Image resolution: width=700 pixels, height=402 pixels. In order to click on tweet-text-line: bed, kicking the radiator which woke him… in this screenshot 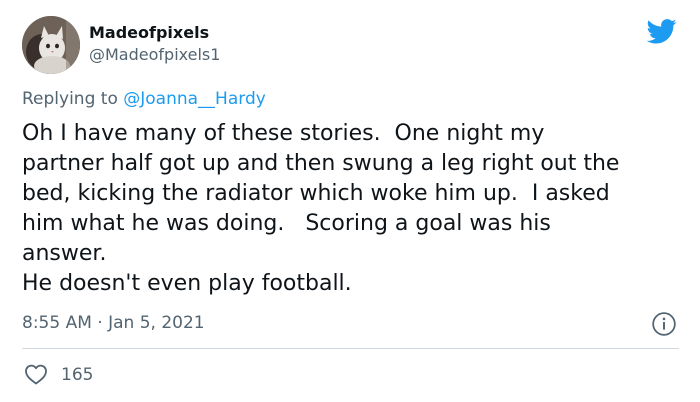, I will do `click(316, 193)`.